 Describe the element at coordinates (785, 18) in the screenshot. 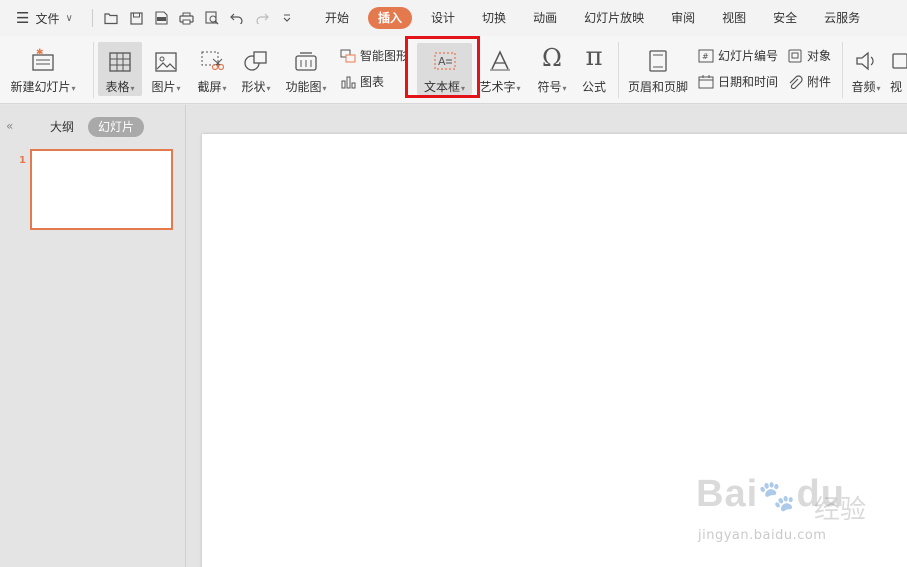

I see `tab-security: 安全` at that location.